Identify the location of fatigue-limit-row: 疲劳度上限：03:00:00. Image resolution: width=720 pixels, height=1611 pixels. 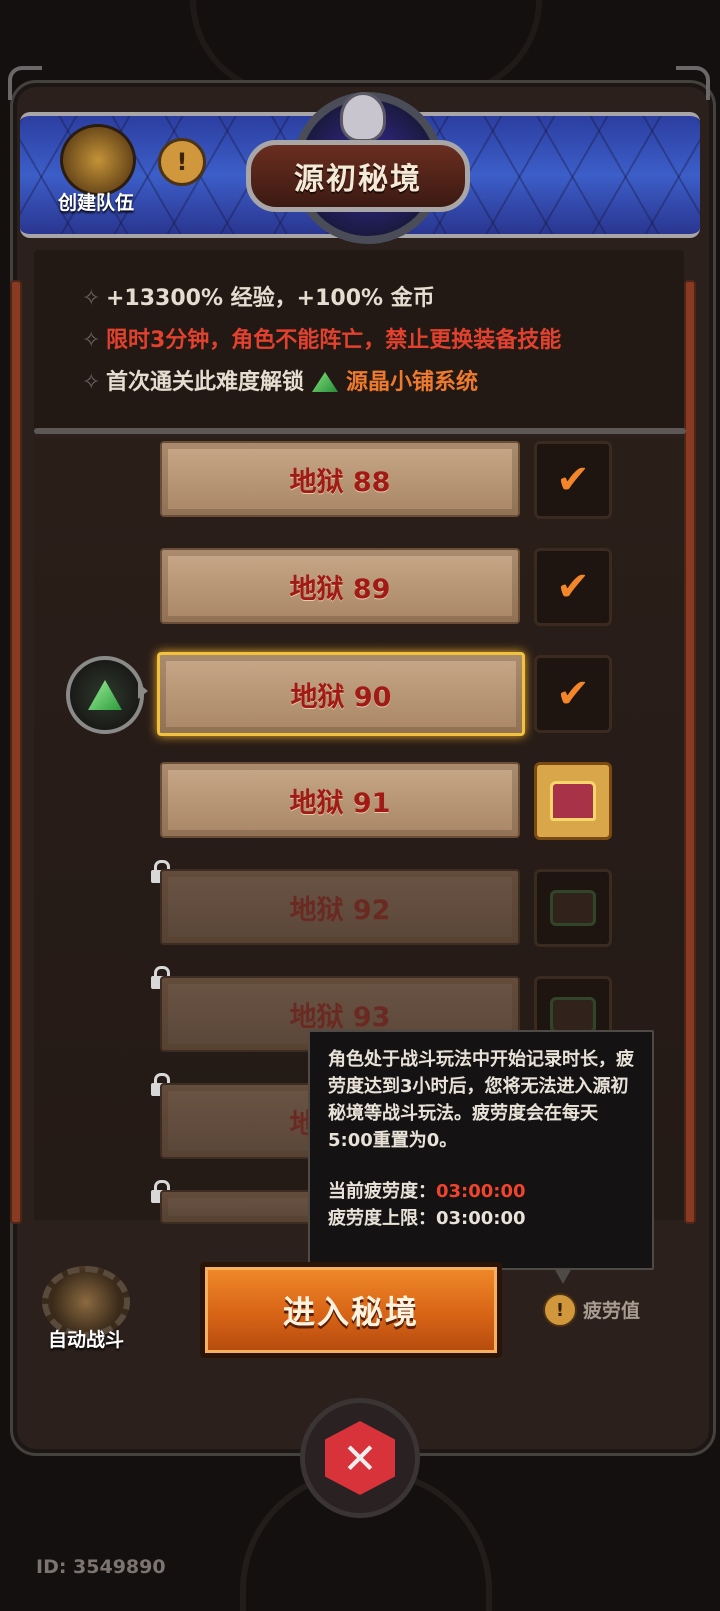
(481, 1218).